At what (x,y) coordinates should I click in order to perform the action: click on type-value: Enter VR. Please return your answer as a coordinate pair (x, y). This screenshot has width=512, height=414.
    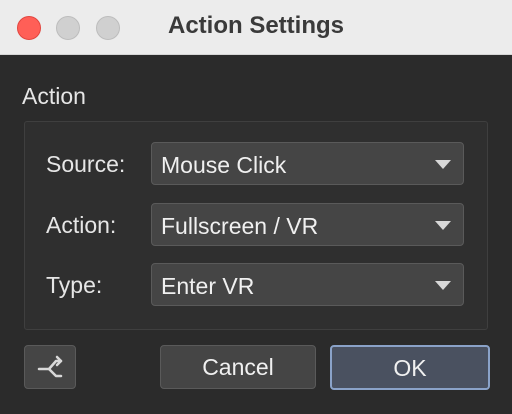
    Looking at the image, I should click on (208, 286).